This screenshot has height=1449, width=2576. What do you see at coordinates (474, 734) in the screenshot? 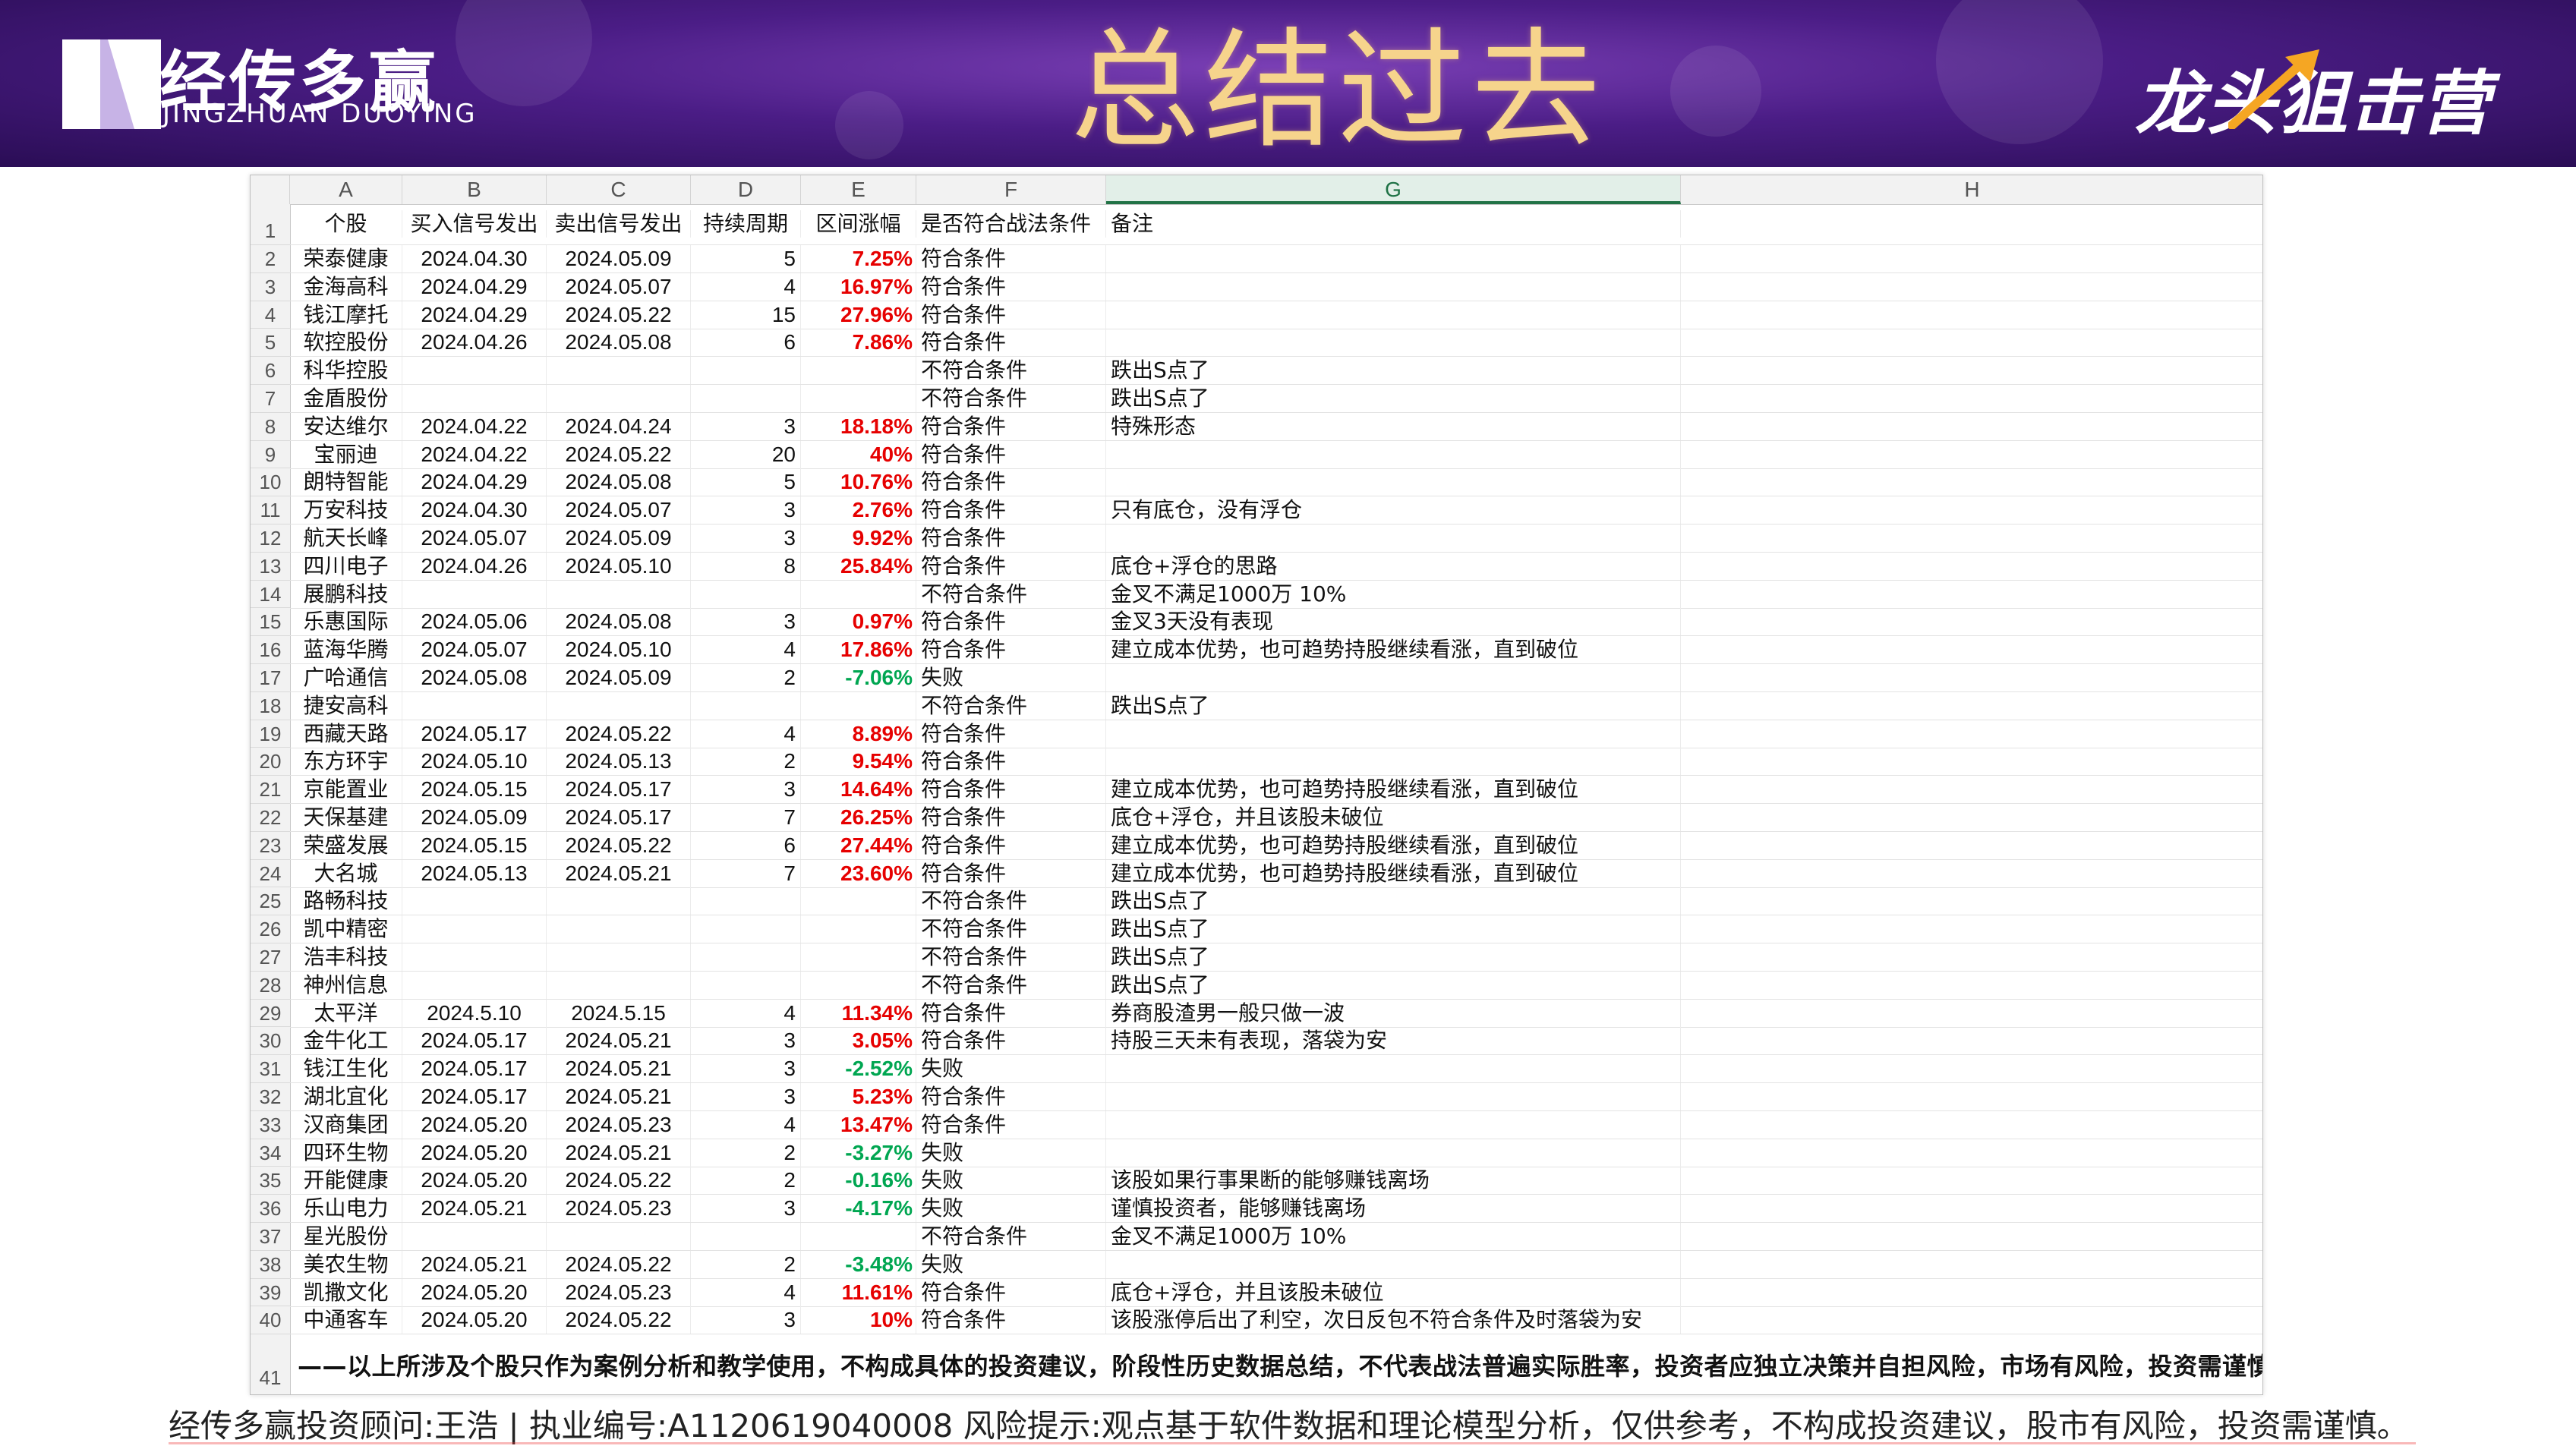
I see `buy-date-cell: 2024.05.17` at bounding box center [474, 734].